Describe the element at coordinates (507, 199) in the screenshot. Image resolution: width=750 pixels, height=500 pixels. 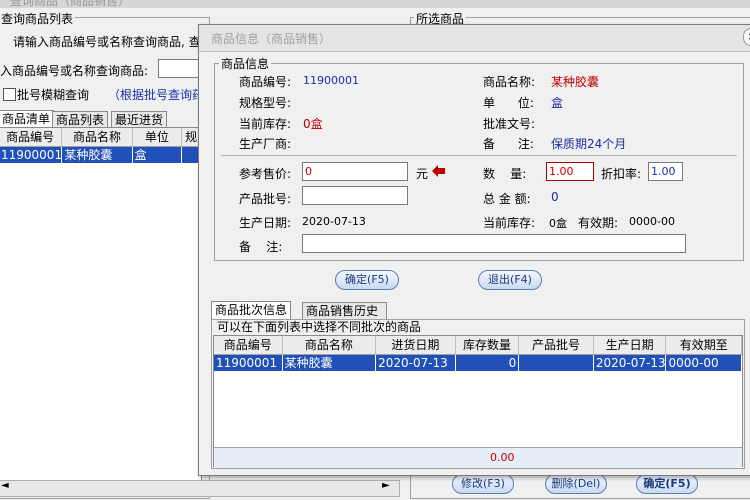
I see `total-label: 总 金 额:` at that location.